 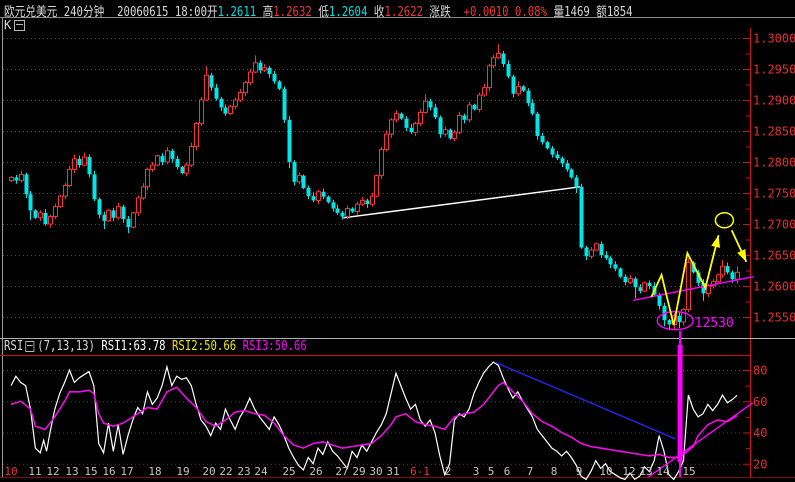 I want to click on date-axis-label: 15, so click(x=688, y=471).